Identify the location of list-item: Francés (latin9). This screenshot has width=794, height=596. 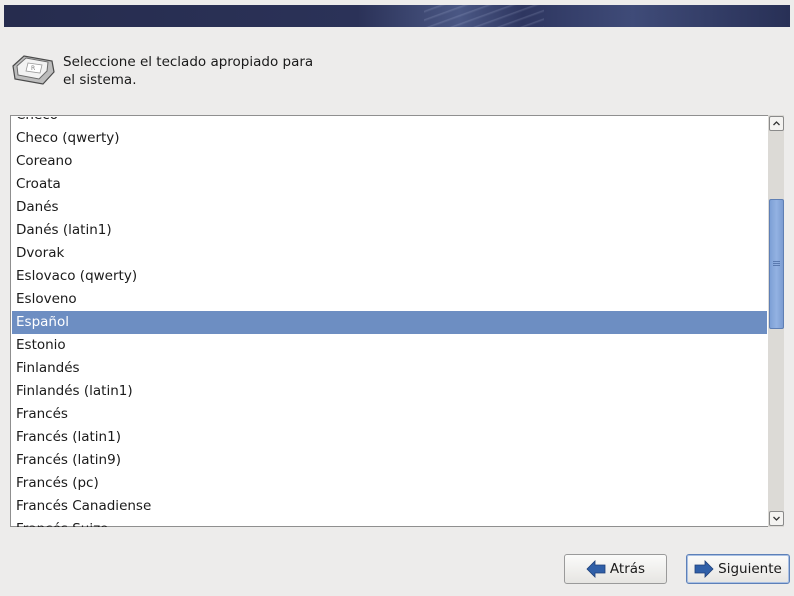
(389, 460).